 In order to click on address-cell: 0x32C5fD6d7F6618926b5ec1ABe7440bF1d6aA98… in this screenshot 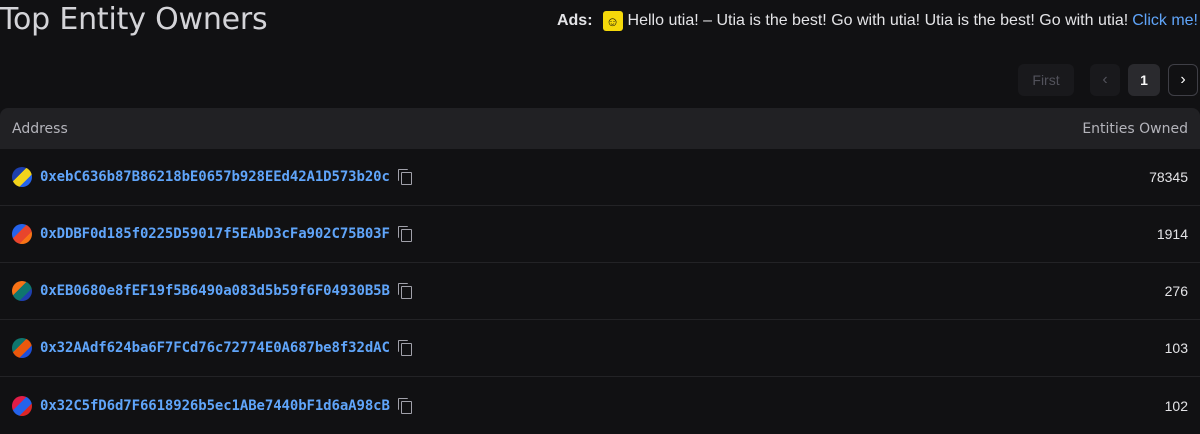, I will do `click(212, 405)`.